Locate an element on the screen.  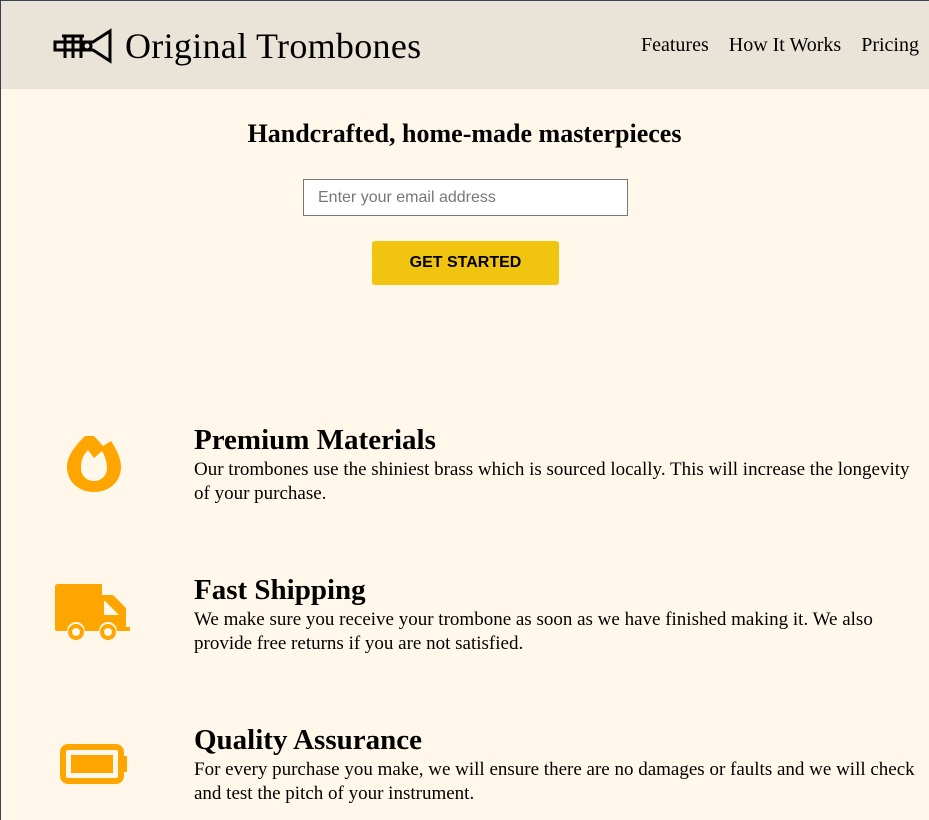
main-nav: Features How It Works Pricing is located at coordinates (780, 45).